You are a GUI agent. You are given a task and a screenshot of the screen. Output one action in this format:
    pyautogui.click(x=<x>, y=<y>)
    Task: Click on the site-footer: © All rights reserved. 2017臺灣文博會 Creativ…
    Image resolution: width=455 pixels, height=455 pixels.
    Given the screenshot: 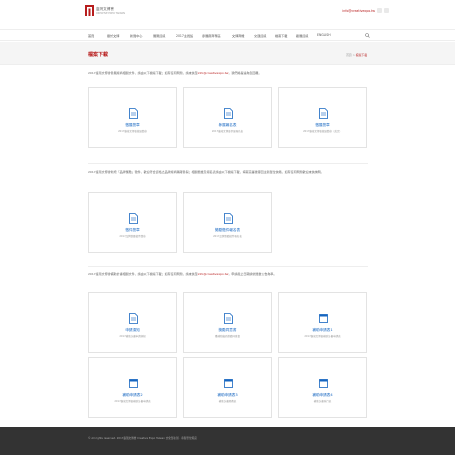 What is the action you would take?
    pyautogui.click(x=227, y=441)
    